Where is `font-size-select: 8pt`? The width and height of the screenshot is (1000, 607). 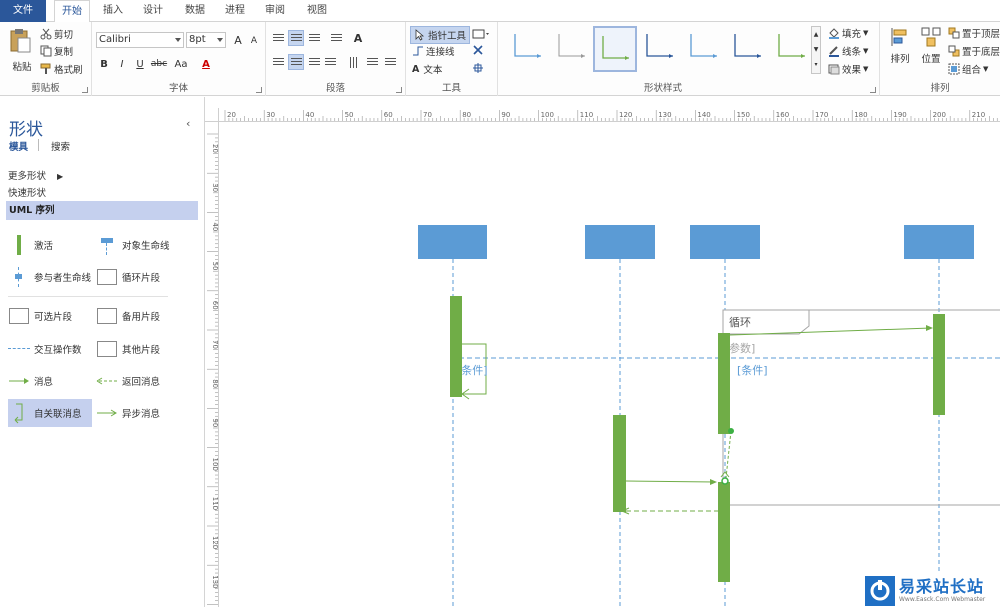
font-size-select: 8pt is located at coordinates (206, 40).